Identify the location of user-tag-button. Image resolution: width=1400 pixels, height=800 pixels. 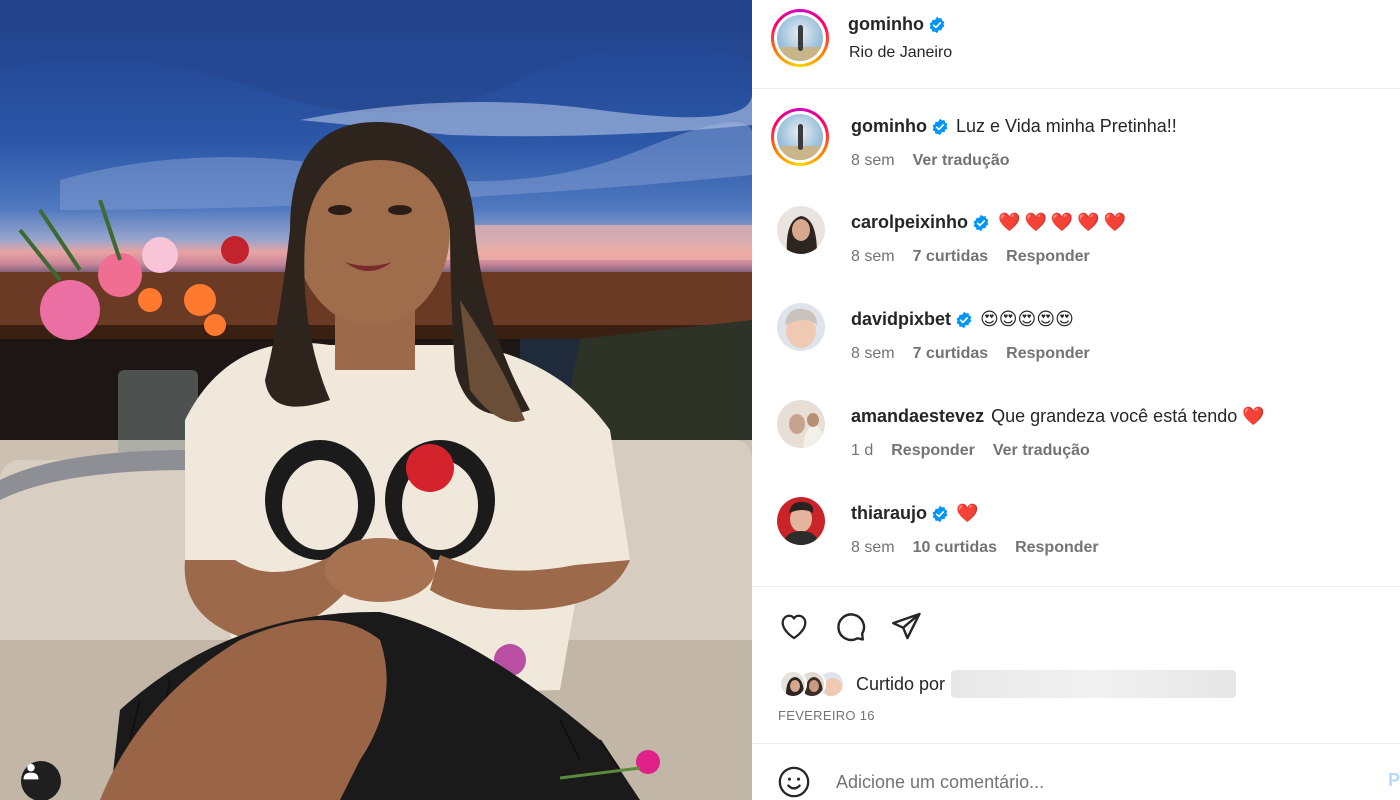
(41, 780).